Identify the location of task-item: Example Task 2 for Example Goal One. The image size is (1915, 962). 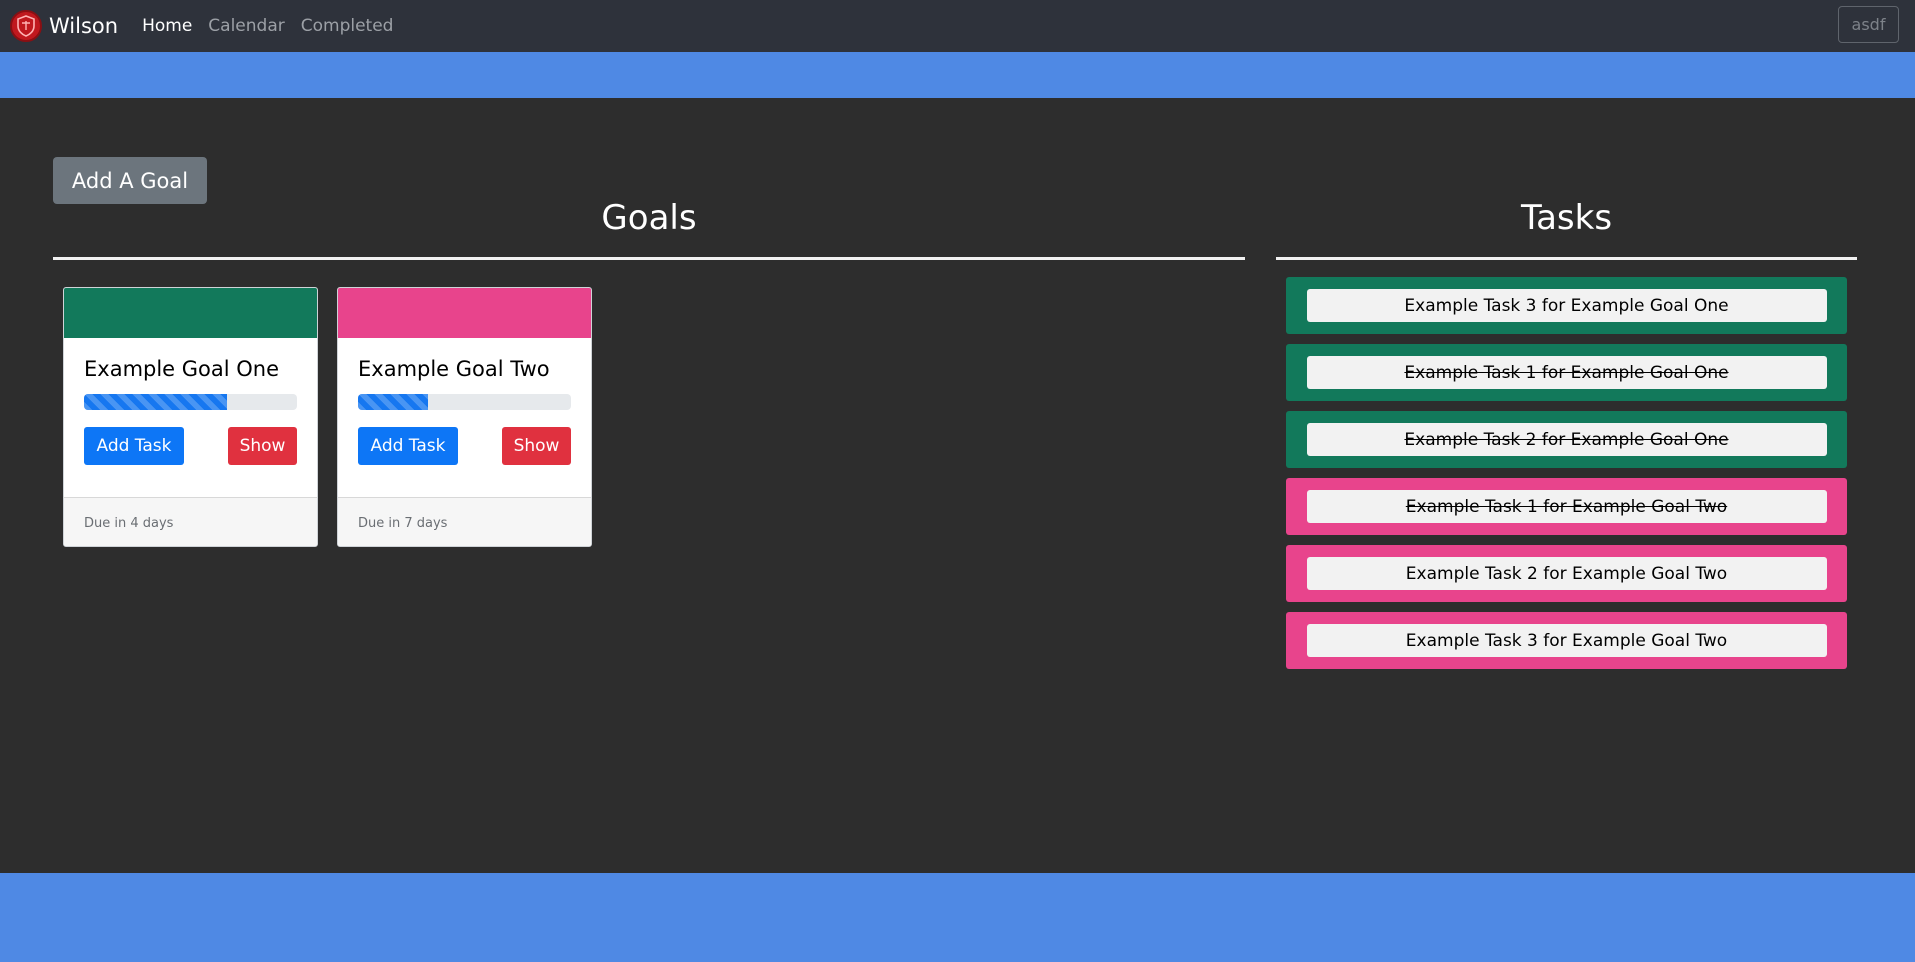
(1566, 439).